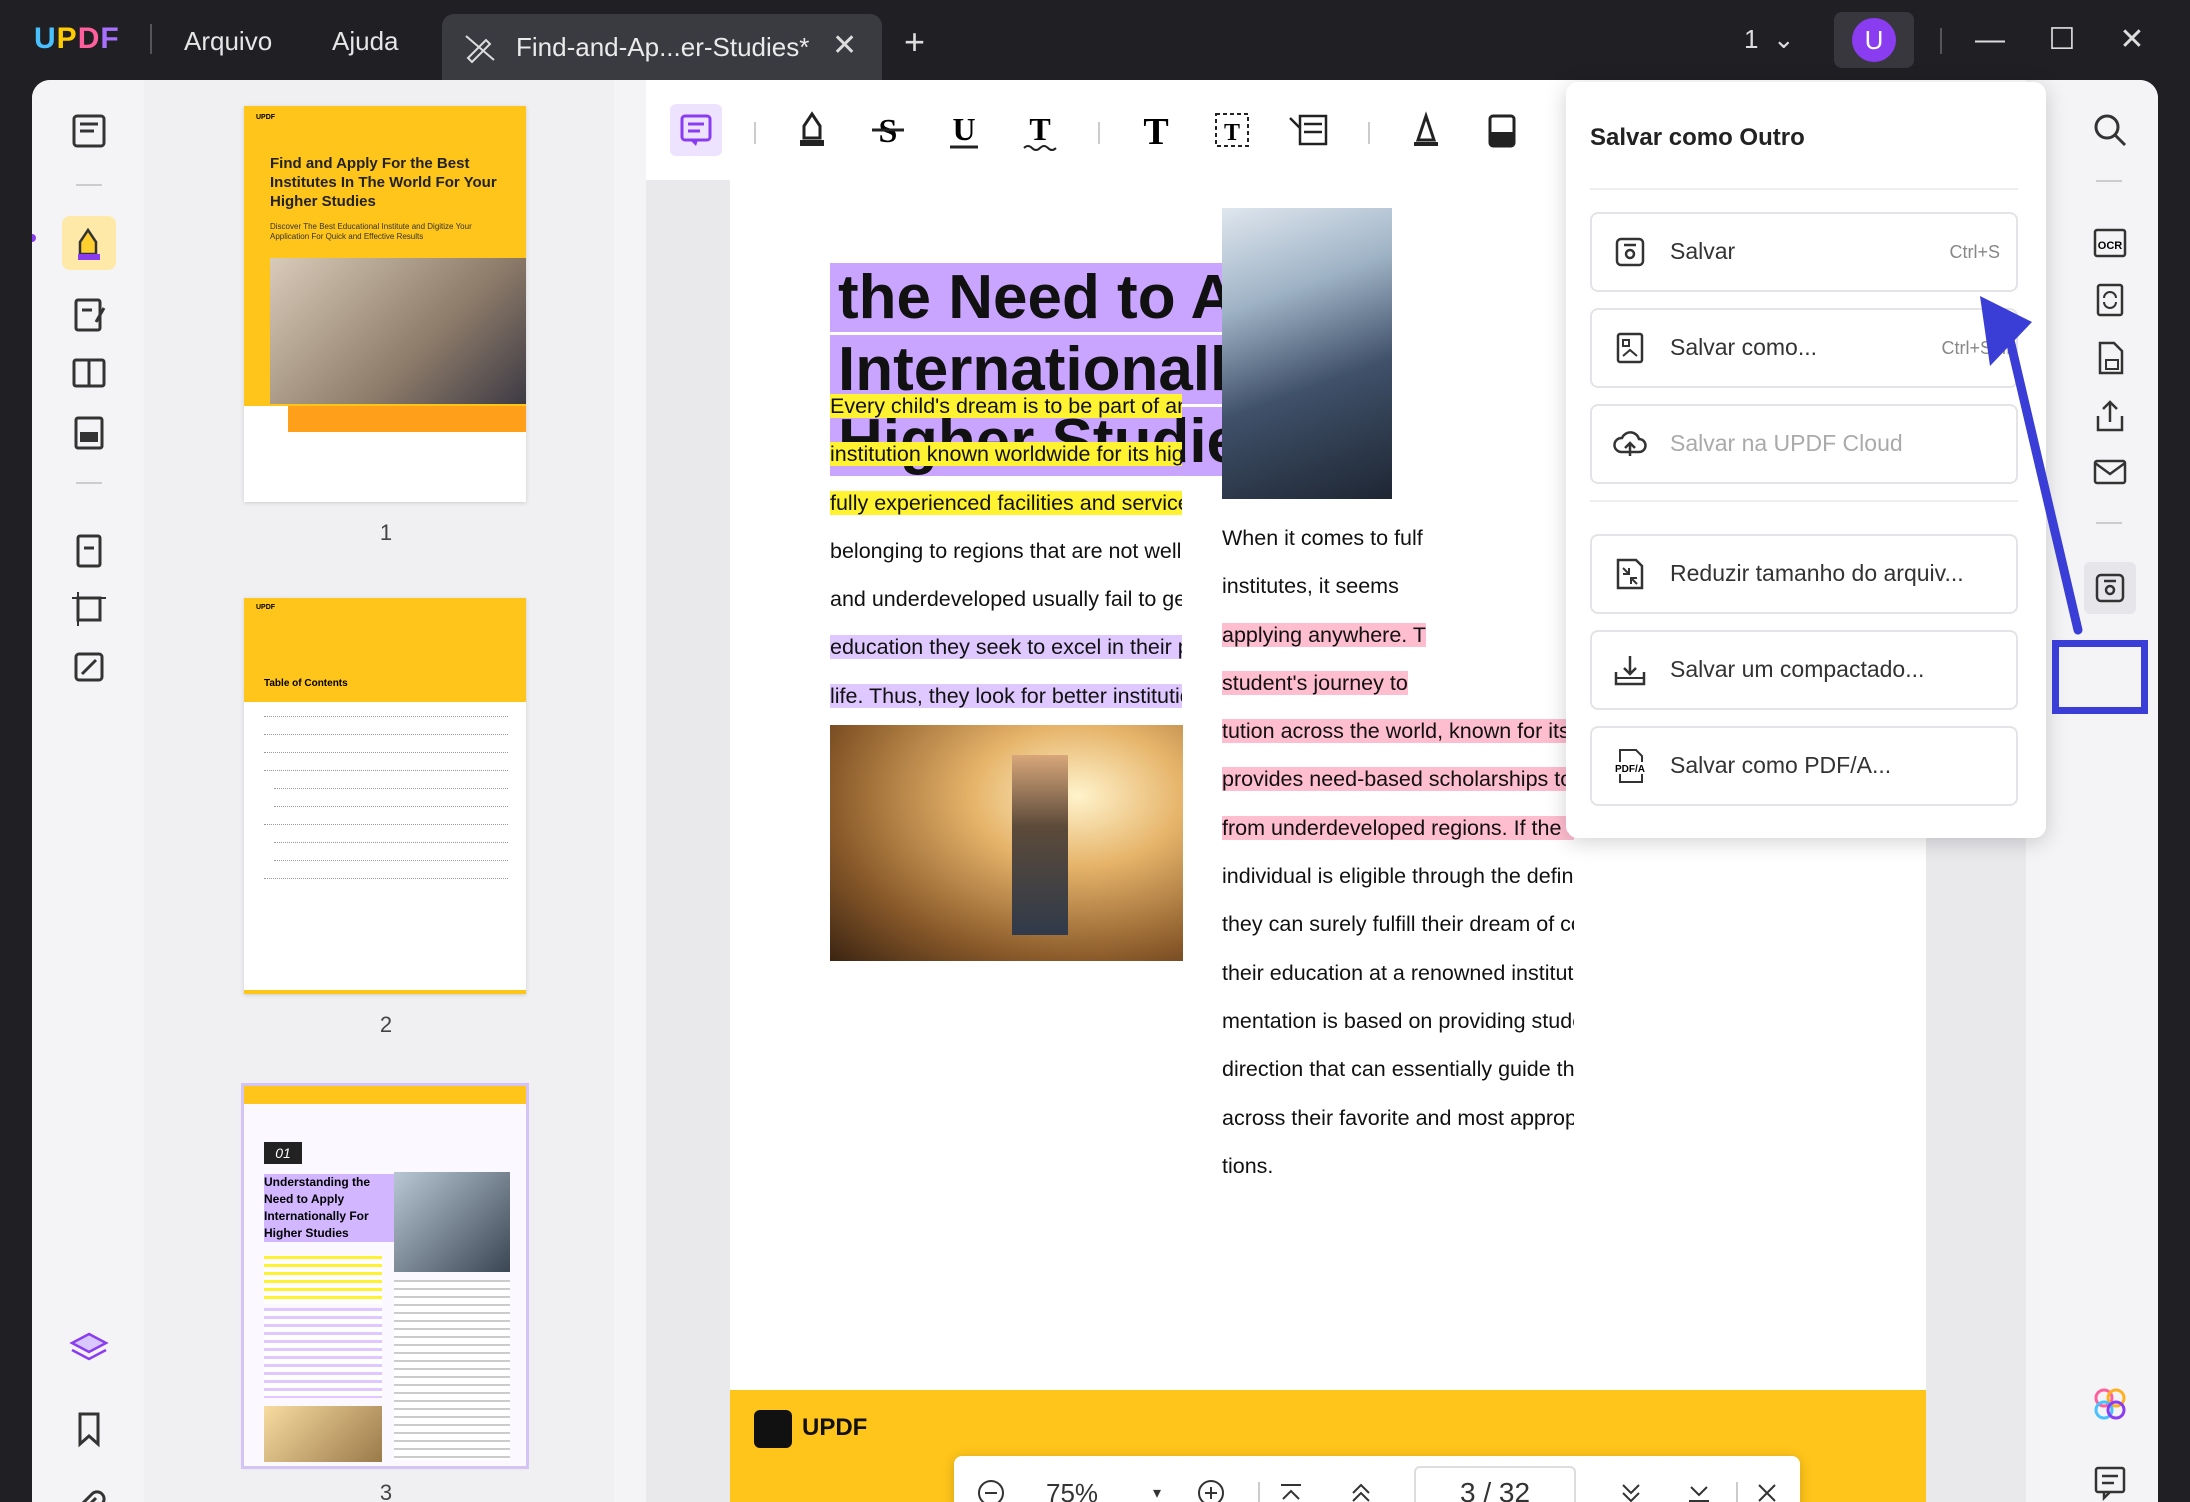  What do you see at coordinates (1874, 40) in the screenshot?
I see `avatar: U` at bounding box center [1874, 40].